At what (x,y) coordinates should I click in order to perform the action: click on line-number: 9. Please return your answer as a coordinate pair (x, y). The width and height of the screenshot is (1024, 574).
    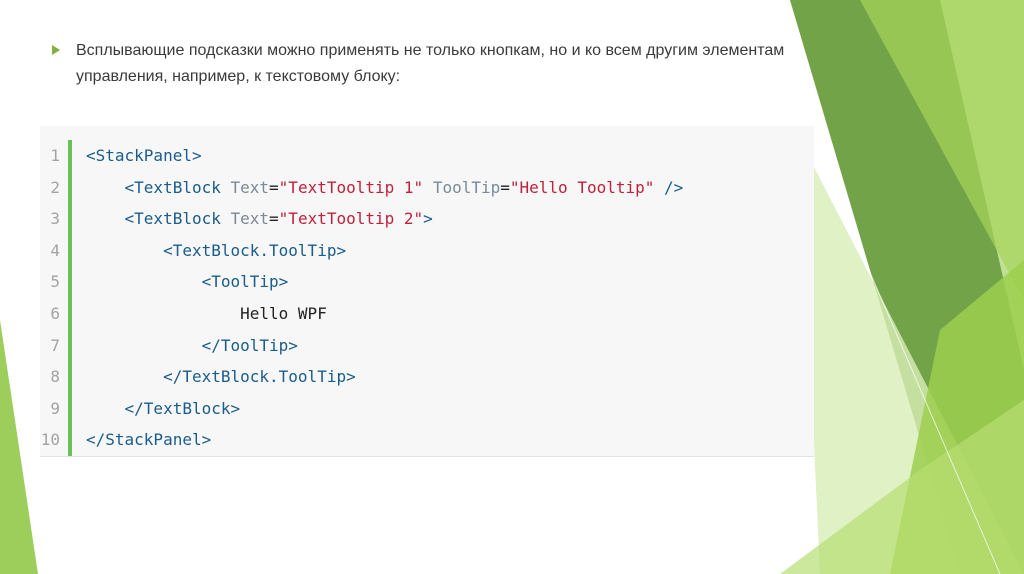
    Looking at the image, I should click on (55, 408).